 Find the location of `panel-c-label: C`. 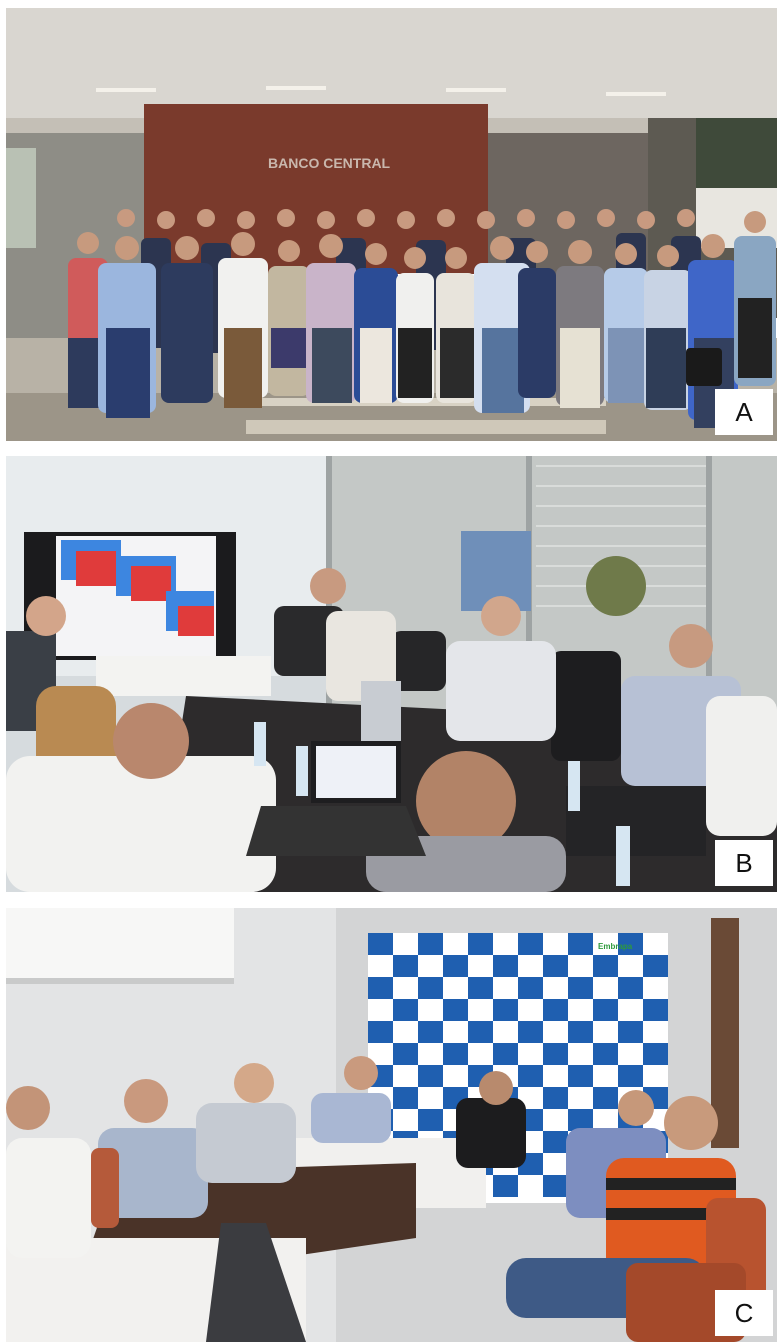

panel-c-label: C is located at coordinates (744, 1313).